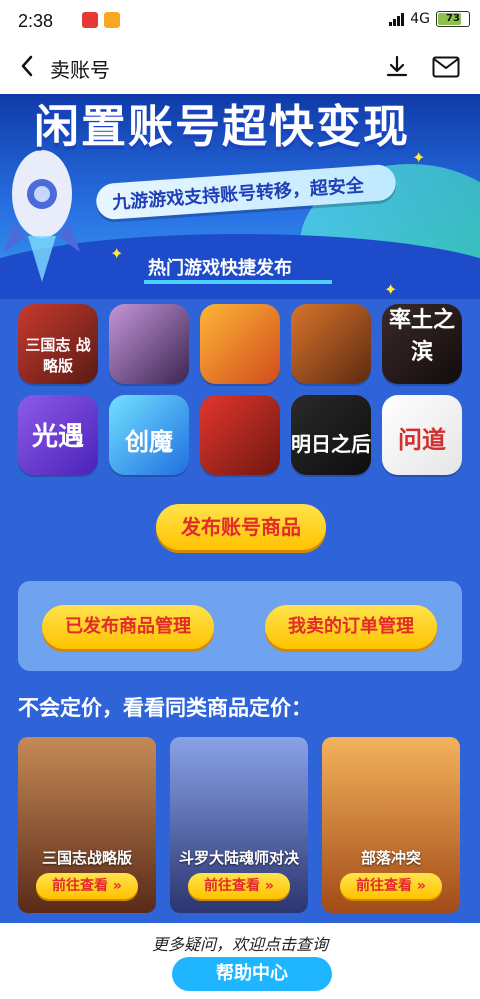  I want to click on game-tile-guangyu: 光遇, so click(58, 435).